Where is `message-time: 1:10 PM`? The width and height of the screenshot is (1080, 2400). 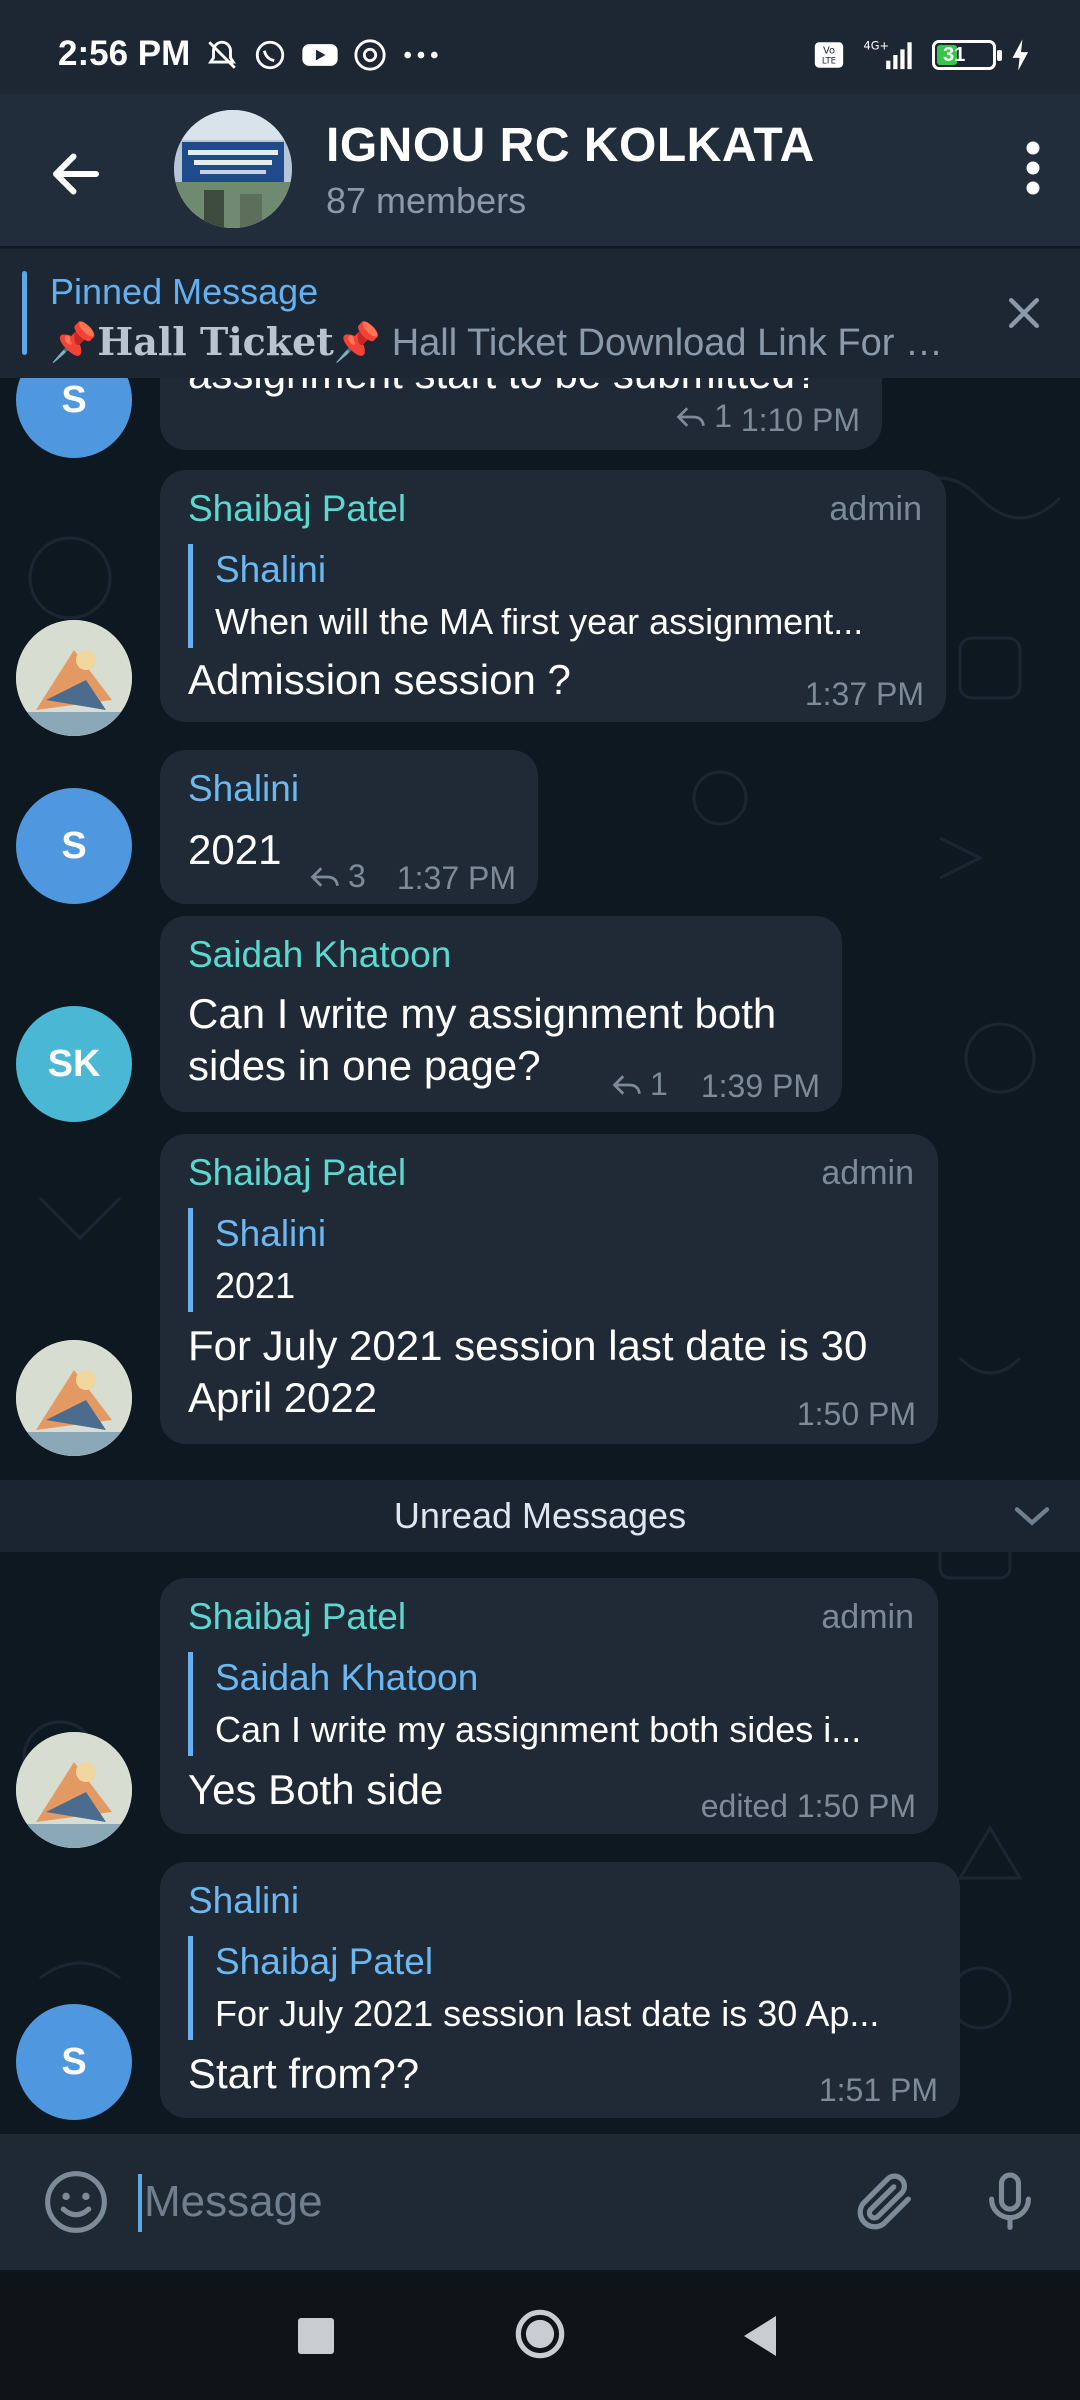
message-time: 1:10 PM is located at coordinates (800, 420).